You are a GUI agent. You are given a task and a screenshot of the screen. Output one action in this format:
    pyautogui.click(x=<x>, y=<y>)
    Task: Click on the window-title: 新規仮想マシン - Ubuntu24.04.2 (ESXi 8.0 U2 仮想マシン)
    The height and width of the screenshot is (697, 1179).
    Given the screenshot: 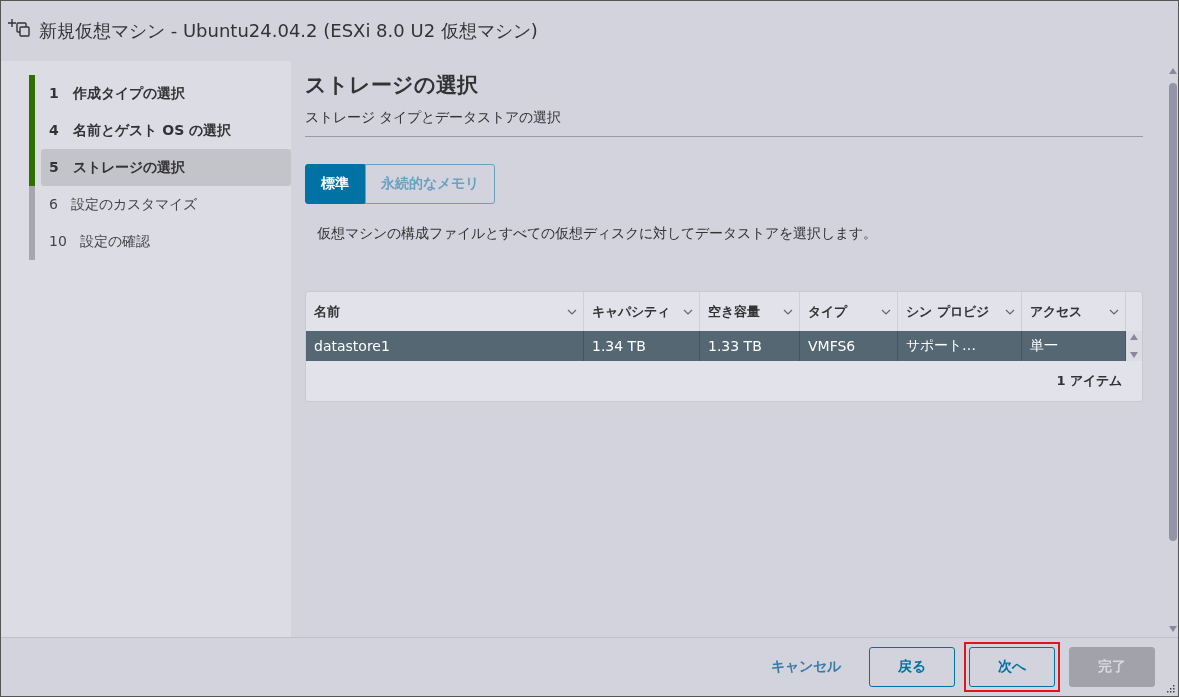 What is the action you would take?
    pyautogui.click(x=288, y=31)
    